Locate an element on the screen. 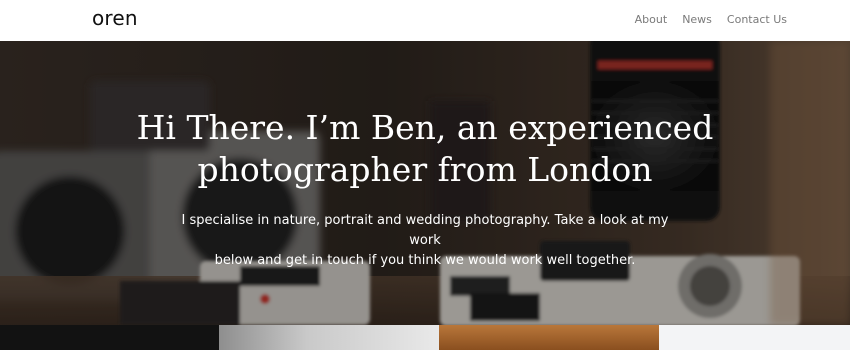  nav-link-about: About is located at coordinates (651, 19).